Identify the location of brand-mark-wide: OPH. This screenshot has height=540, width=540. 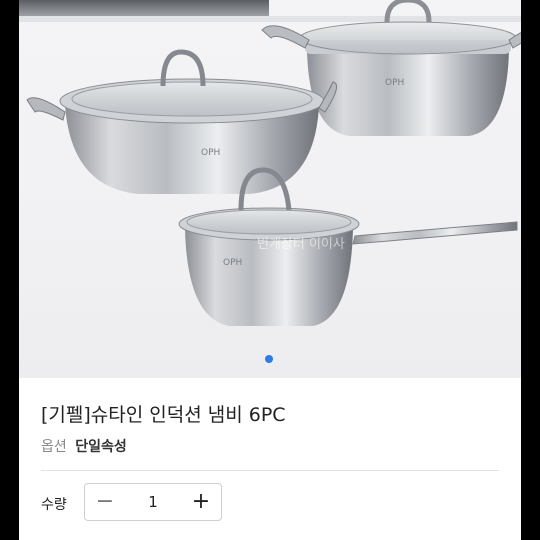
(210, 153).